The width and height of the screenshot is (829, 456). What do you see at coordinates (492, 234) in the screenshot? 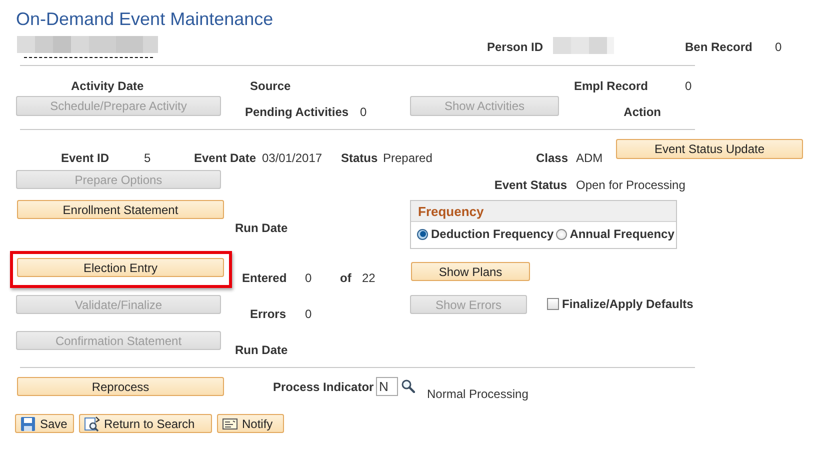
I see `radio-label: Deduction Frequency` at bounding box center [492, 234].